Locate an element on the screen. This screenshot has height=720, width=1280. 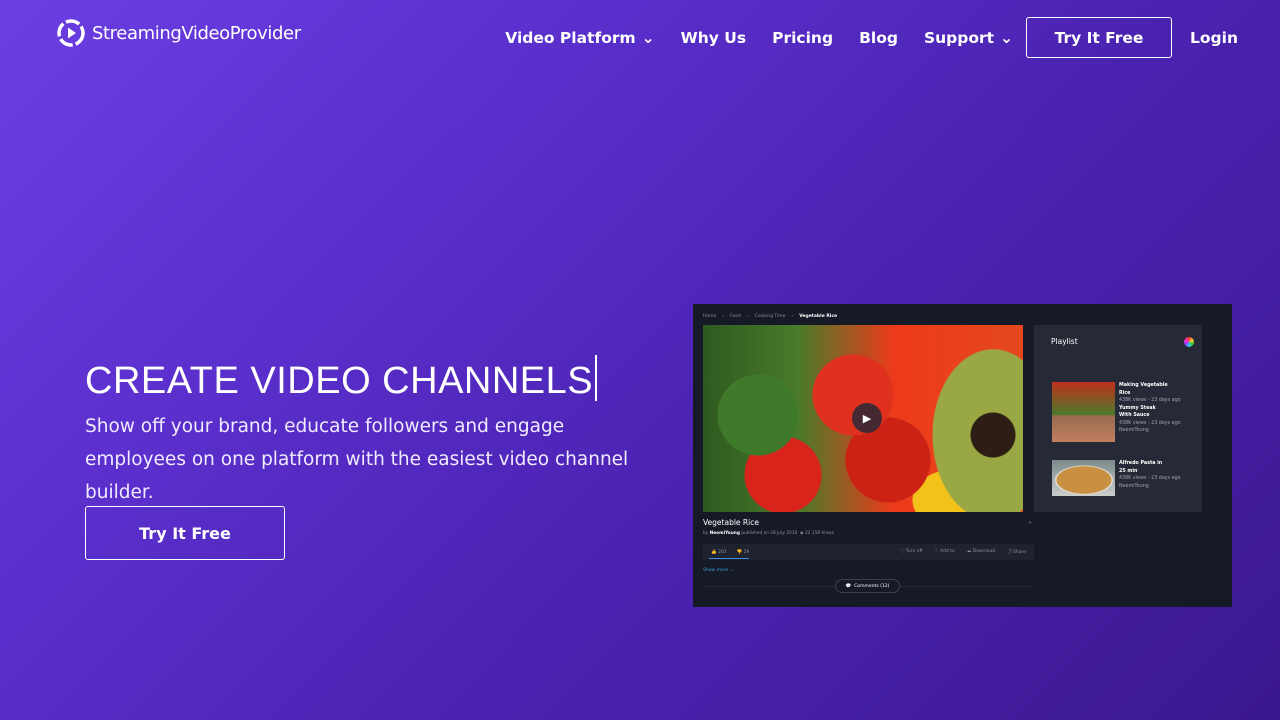
published-date: published on 28 July 2018 is located at coordinates (769, 533).